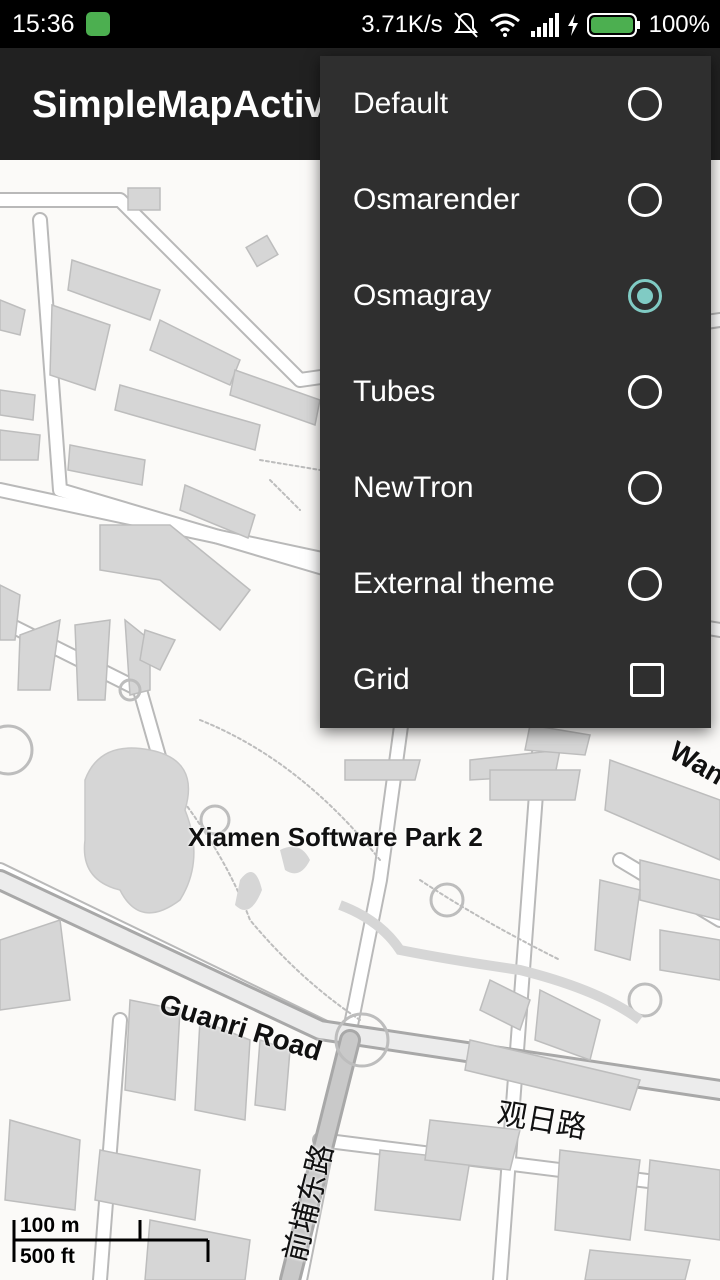  What do you see at coordinates (679, 24) in the screenshot?
I see `battery-percent: 100%` at bounding box center [679, 24].